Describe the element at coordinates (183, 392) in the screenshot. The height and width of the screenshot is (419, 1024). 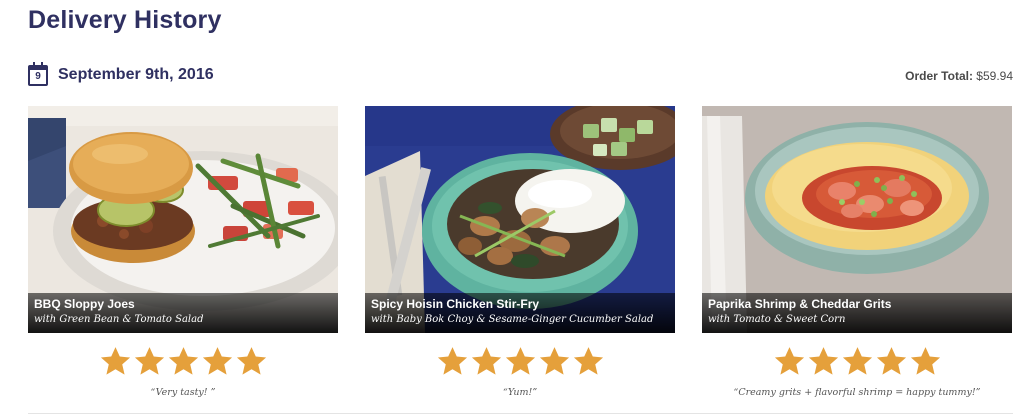
I see `meal-review: “Very tasty! ”` at that location.